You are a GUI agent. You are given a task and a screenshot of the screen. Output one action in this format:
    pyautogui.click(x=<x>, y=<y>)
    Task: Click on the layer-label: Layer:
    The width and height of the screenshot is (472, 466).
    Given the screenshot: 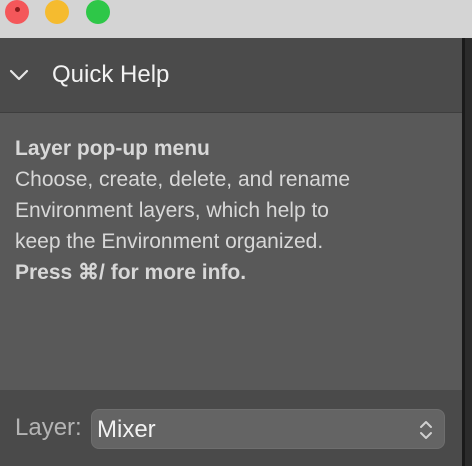 What is the action you would take?
    pyautogui.click(x=48, y=427)
    